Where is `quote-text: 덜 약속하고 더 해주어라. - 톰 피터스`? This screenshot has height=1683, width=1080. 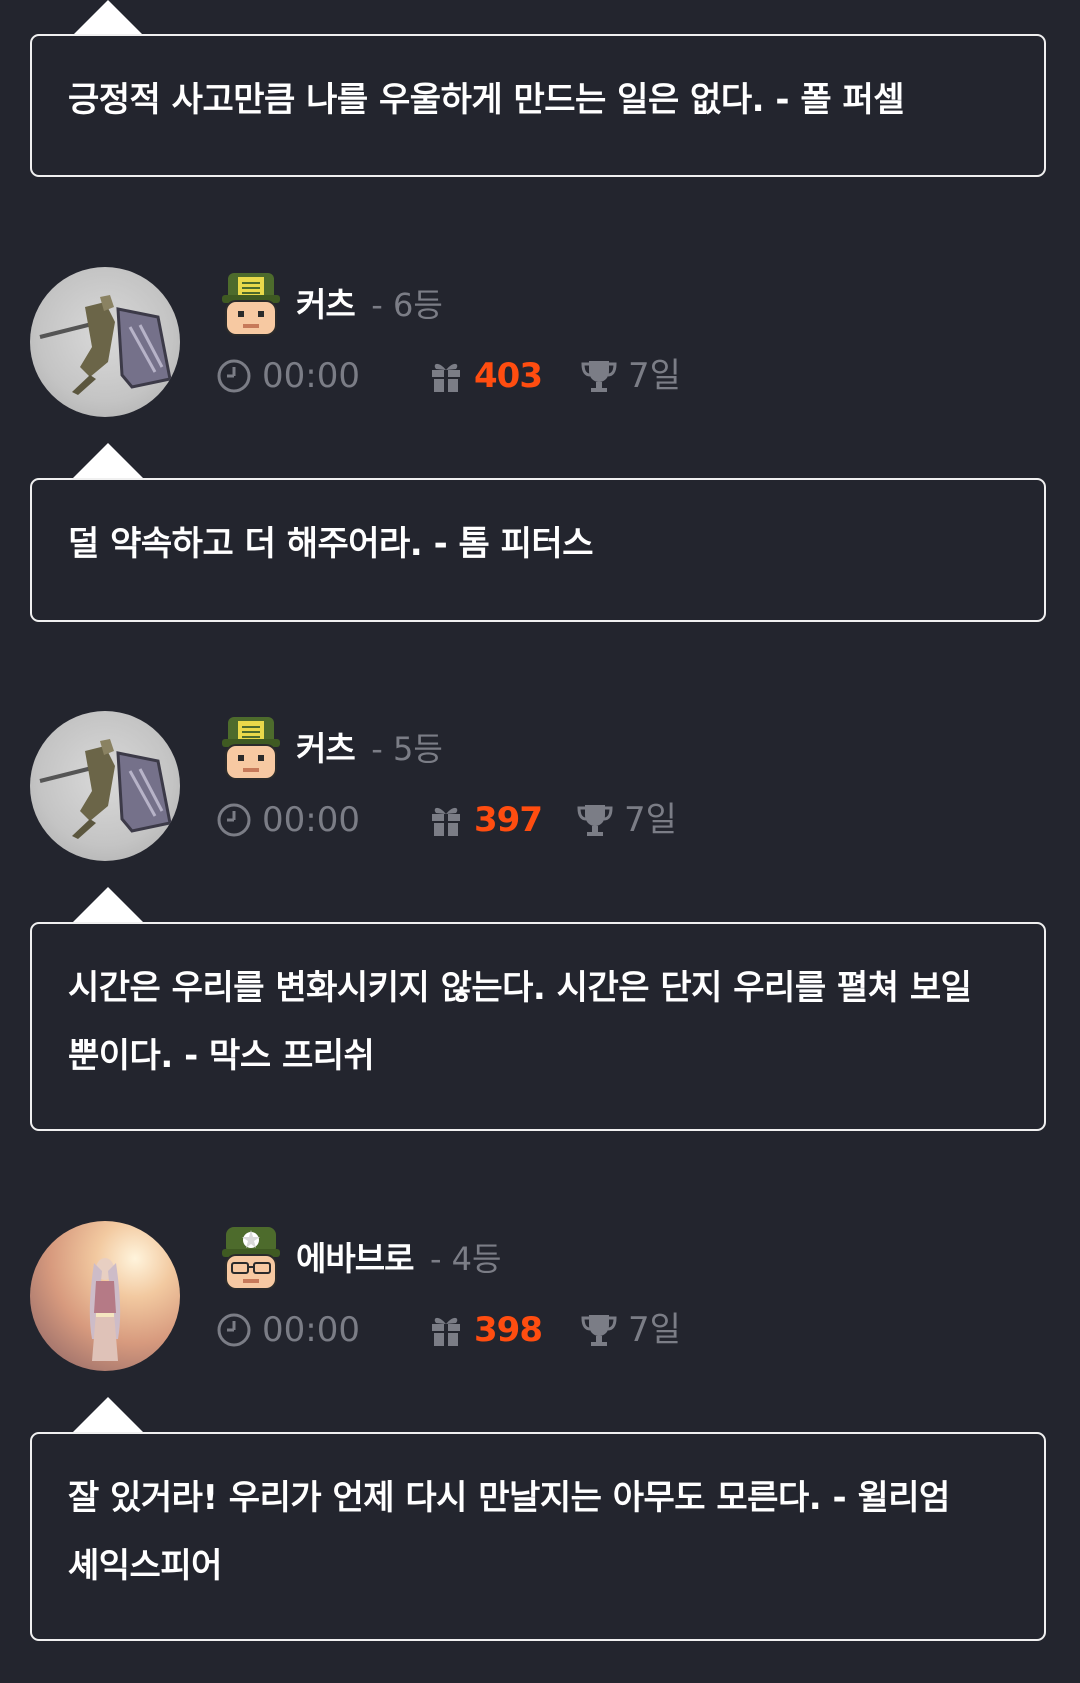 quote-text: 덜 약속하고 더 해주어라. - 톰 피터스 is located at coordinates (330, 544).